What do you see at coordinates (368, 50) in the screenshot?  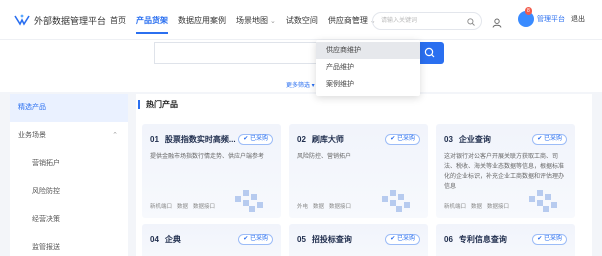 I see `menu-item-supplier-maintenance: 供应商维护` at bounding box center [368, 50].